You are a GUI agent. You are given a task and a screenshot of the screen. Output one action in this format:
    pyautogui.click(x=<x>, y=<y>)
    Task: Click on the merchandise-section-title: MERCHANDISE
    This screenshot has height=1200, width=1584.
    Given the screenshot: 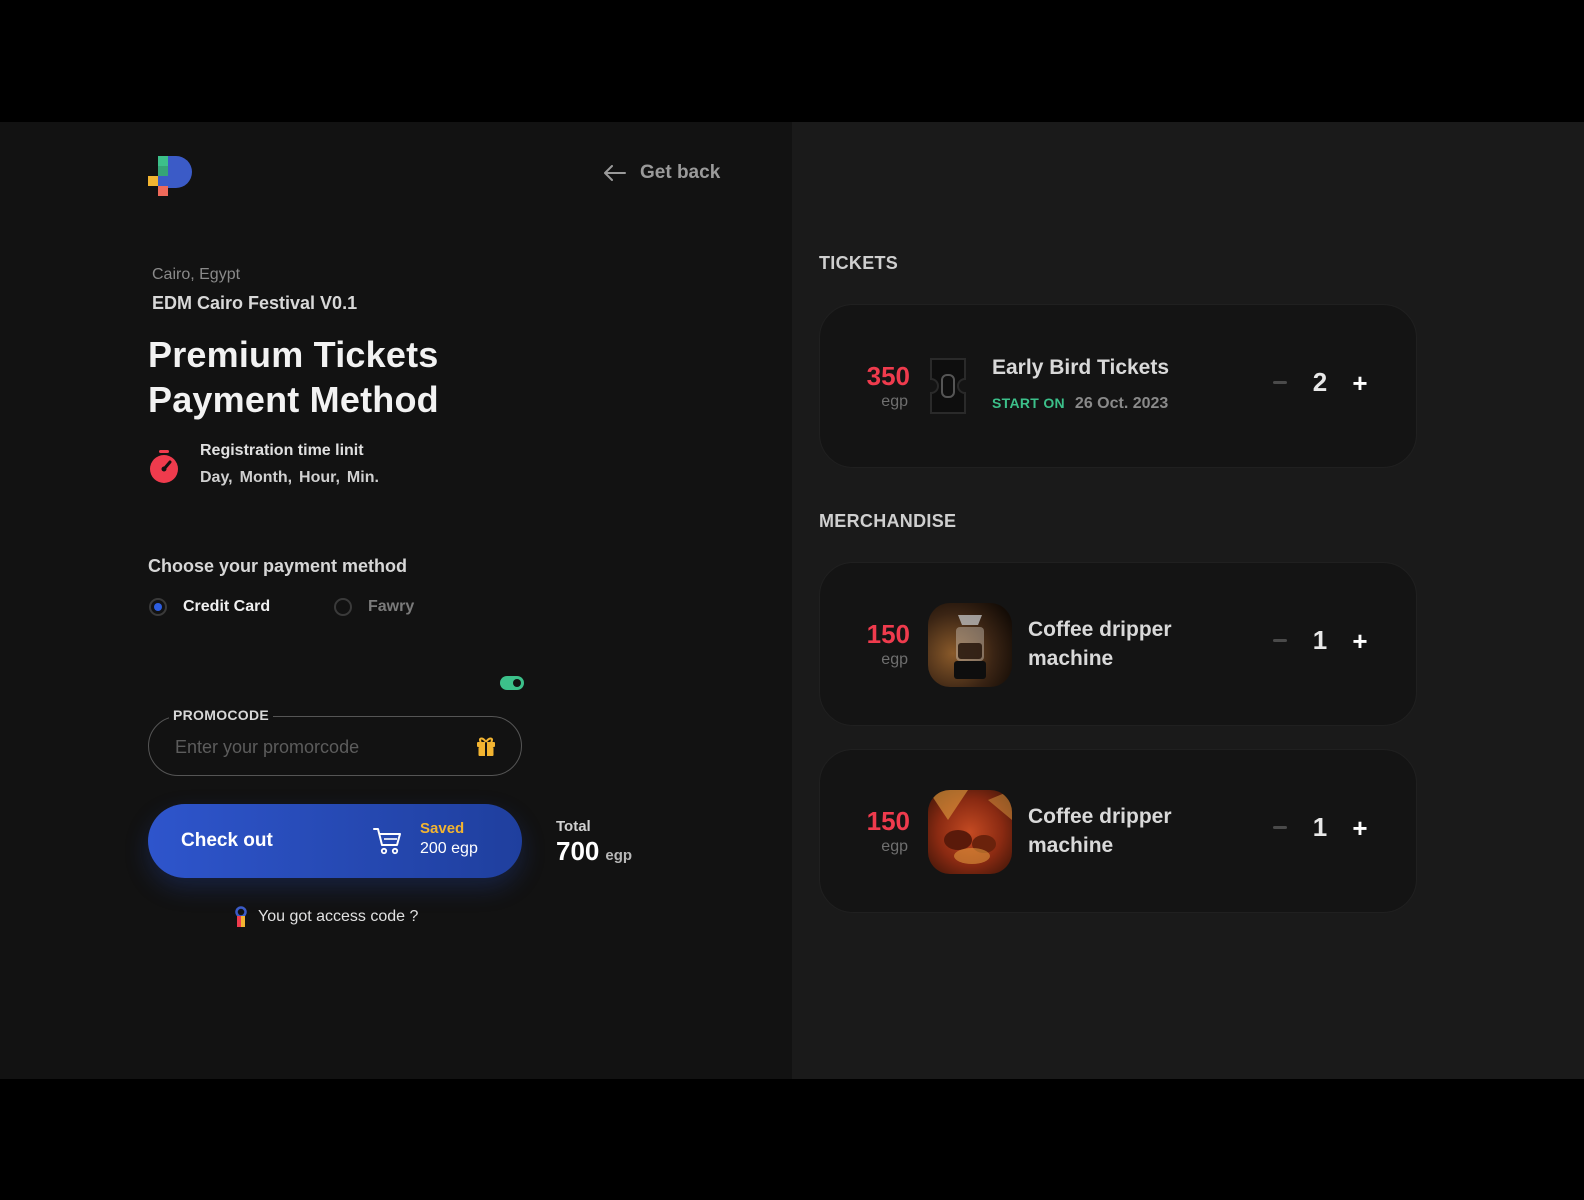 What is the action you would take?
    pyautogui.click(x=888, y=521)
    